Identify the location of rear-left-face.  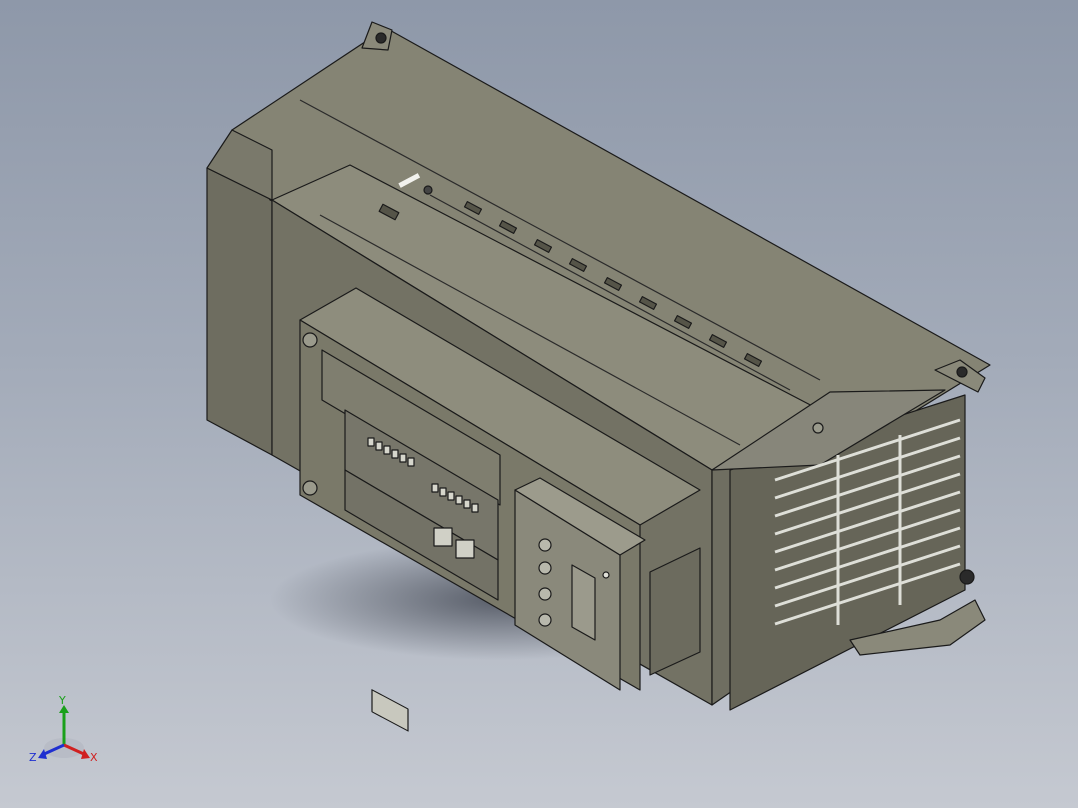
(239, 311).